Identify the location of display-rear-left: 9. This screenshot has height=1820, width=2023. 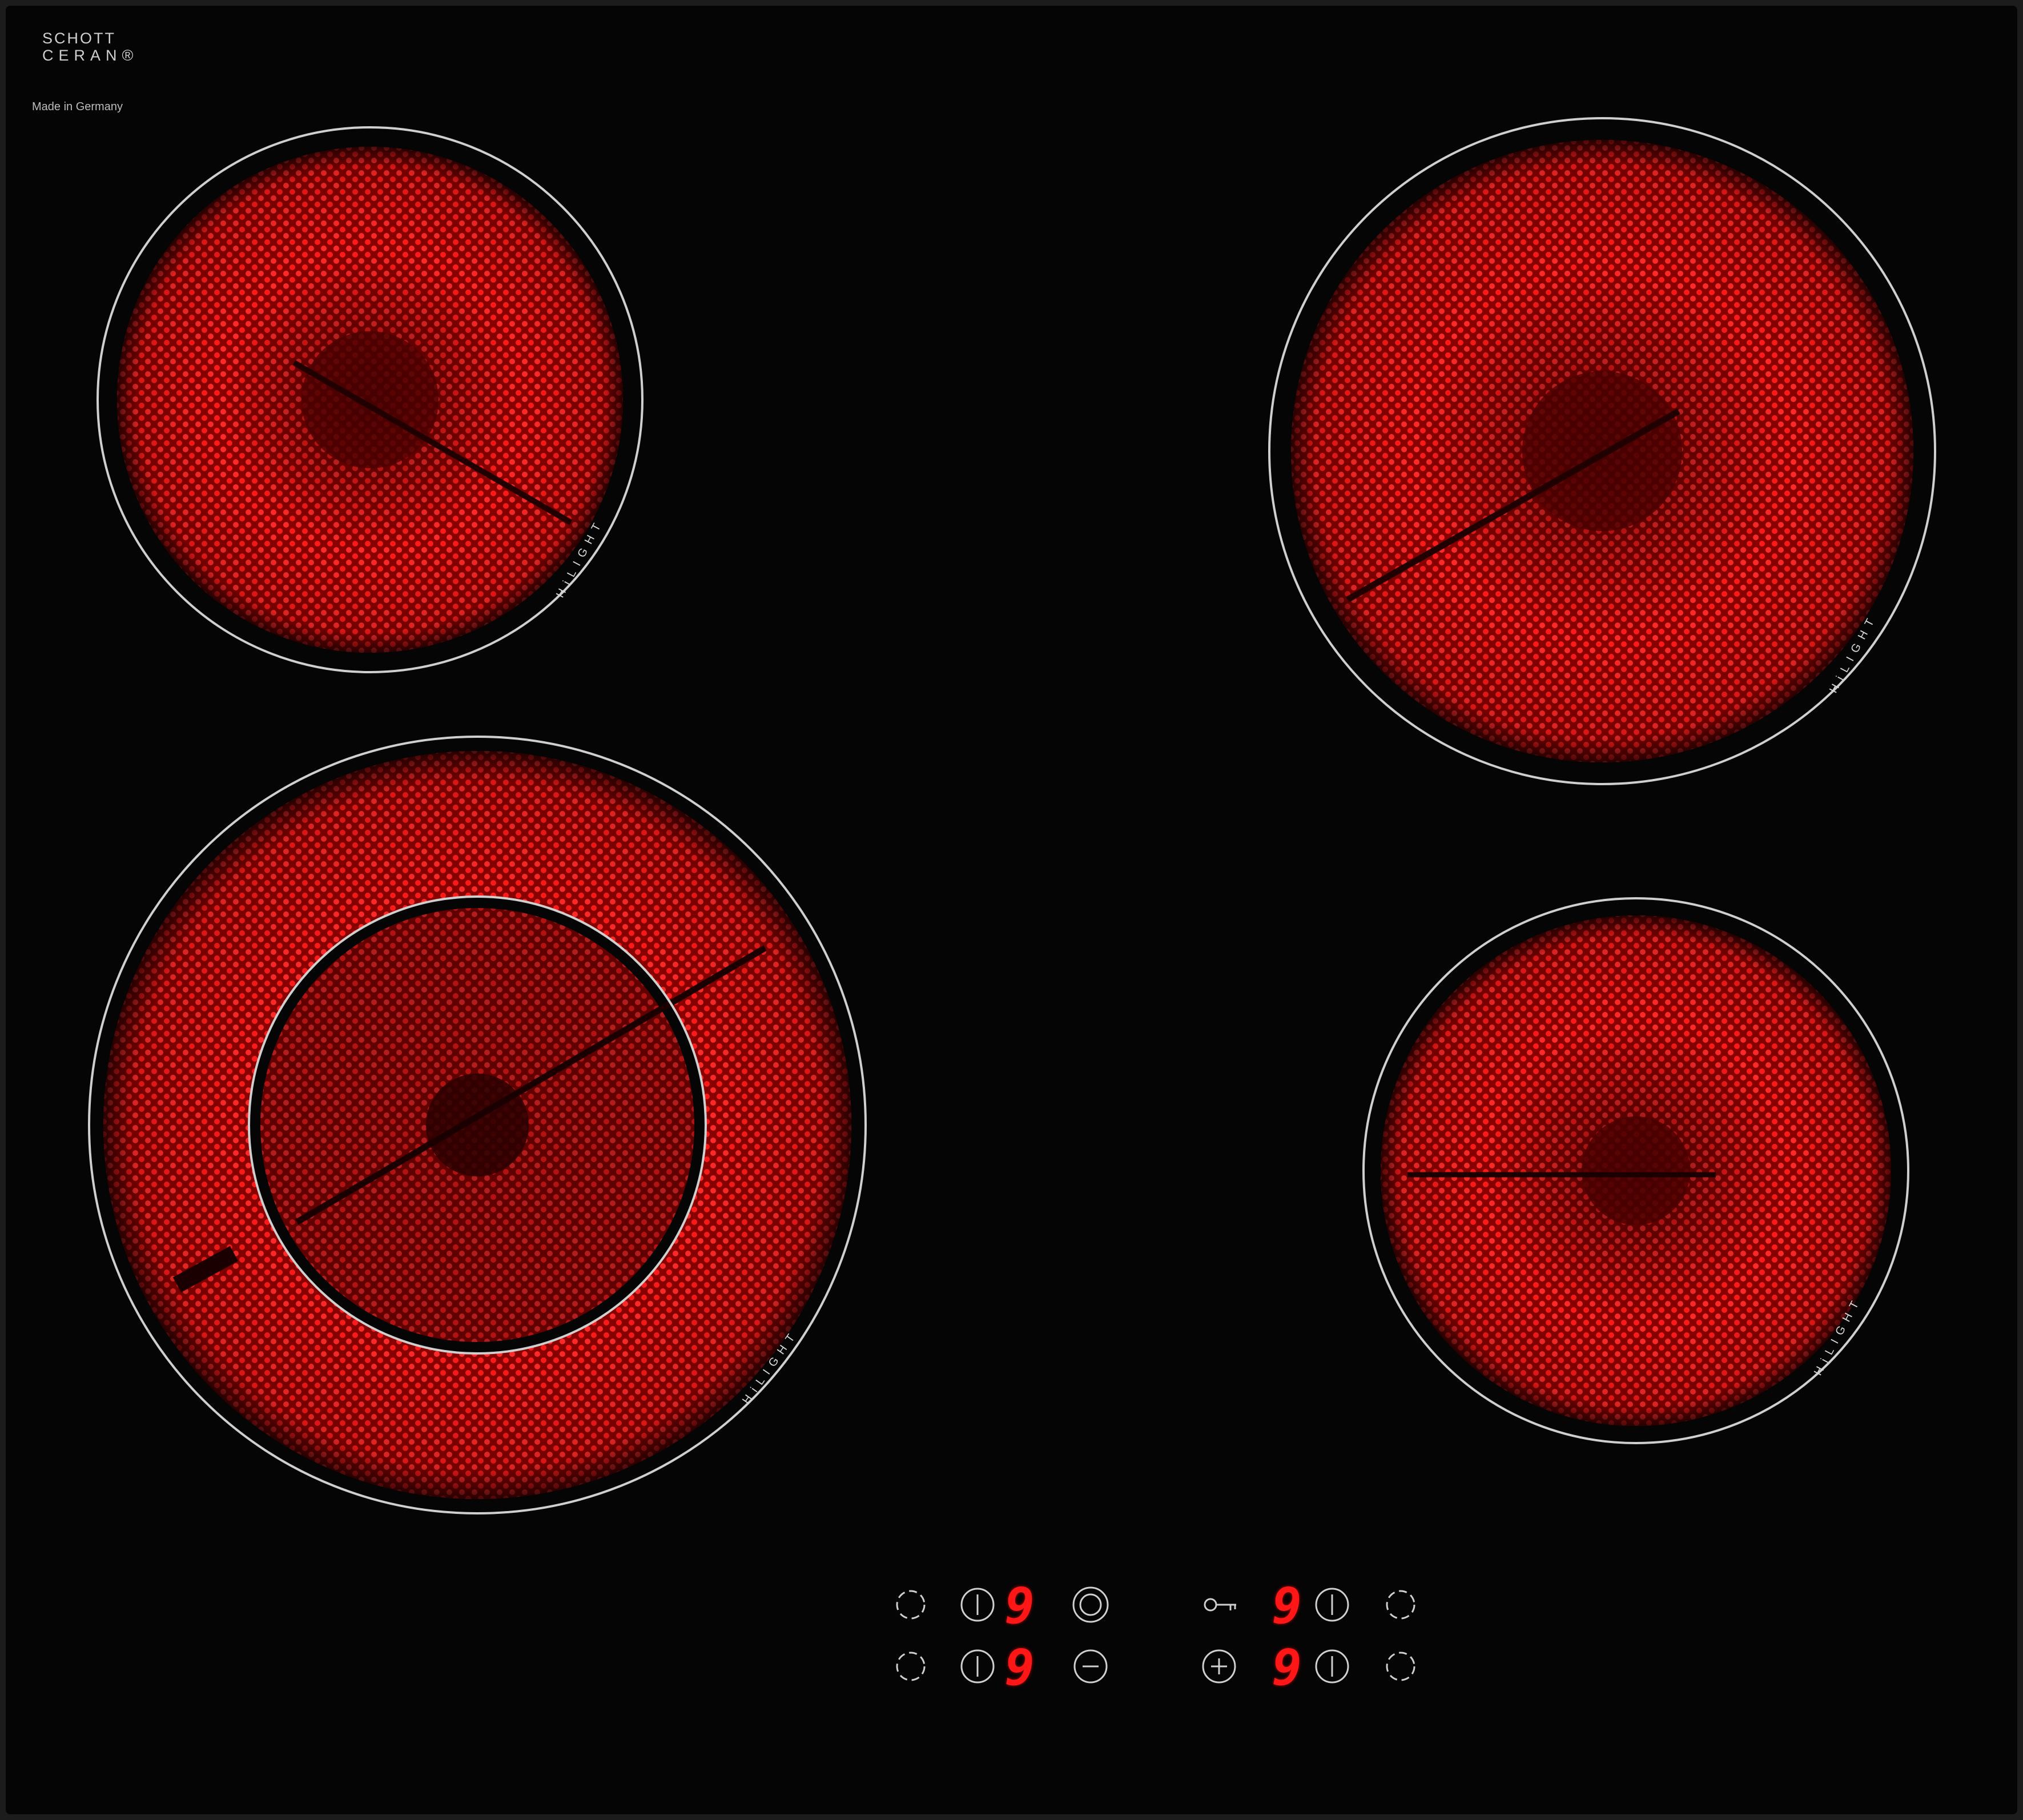
(1020, 1606).